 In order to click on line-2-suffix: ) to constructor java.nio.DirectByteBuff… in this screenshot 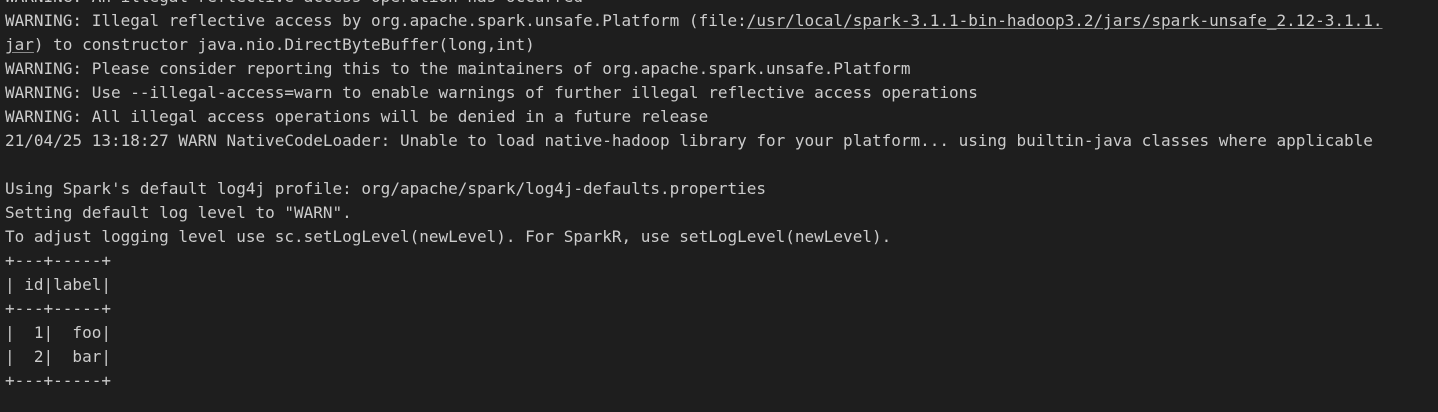, I will do `click(284, 44)`.